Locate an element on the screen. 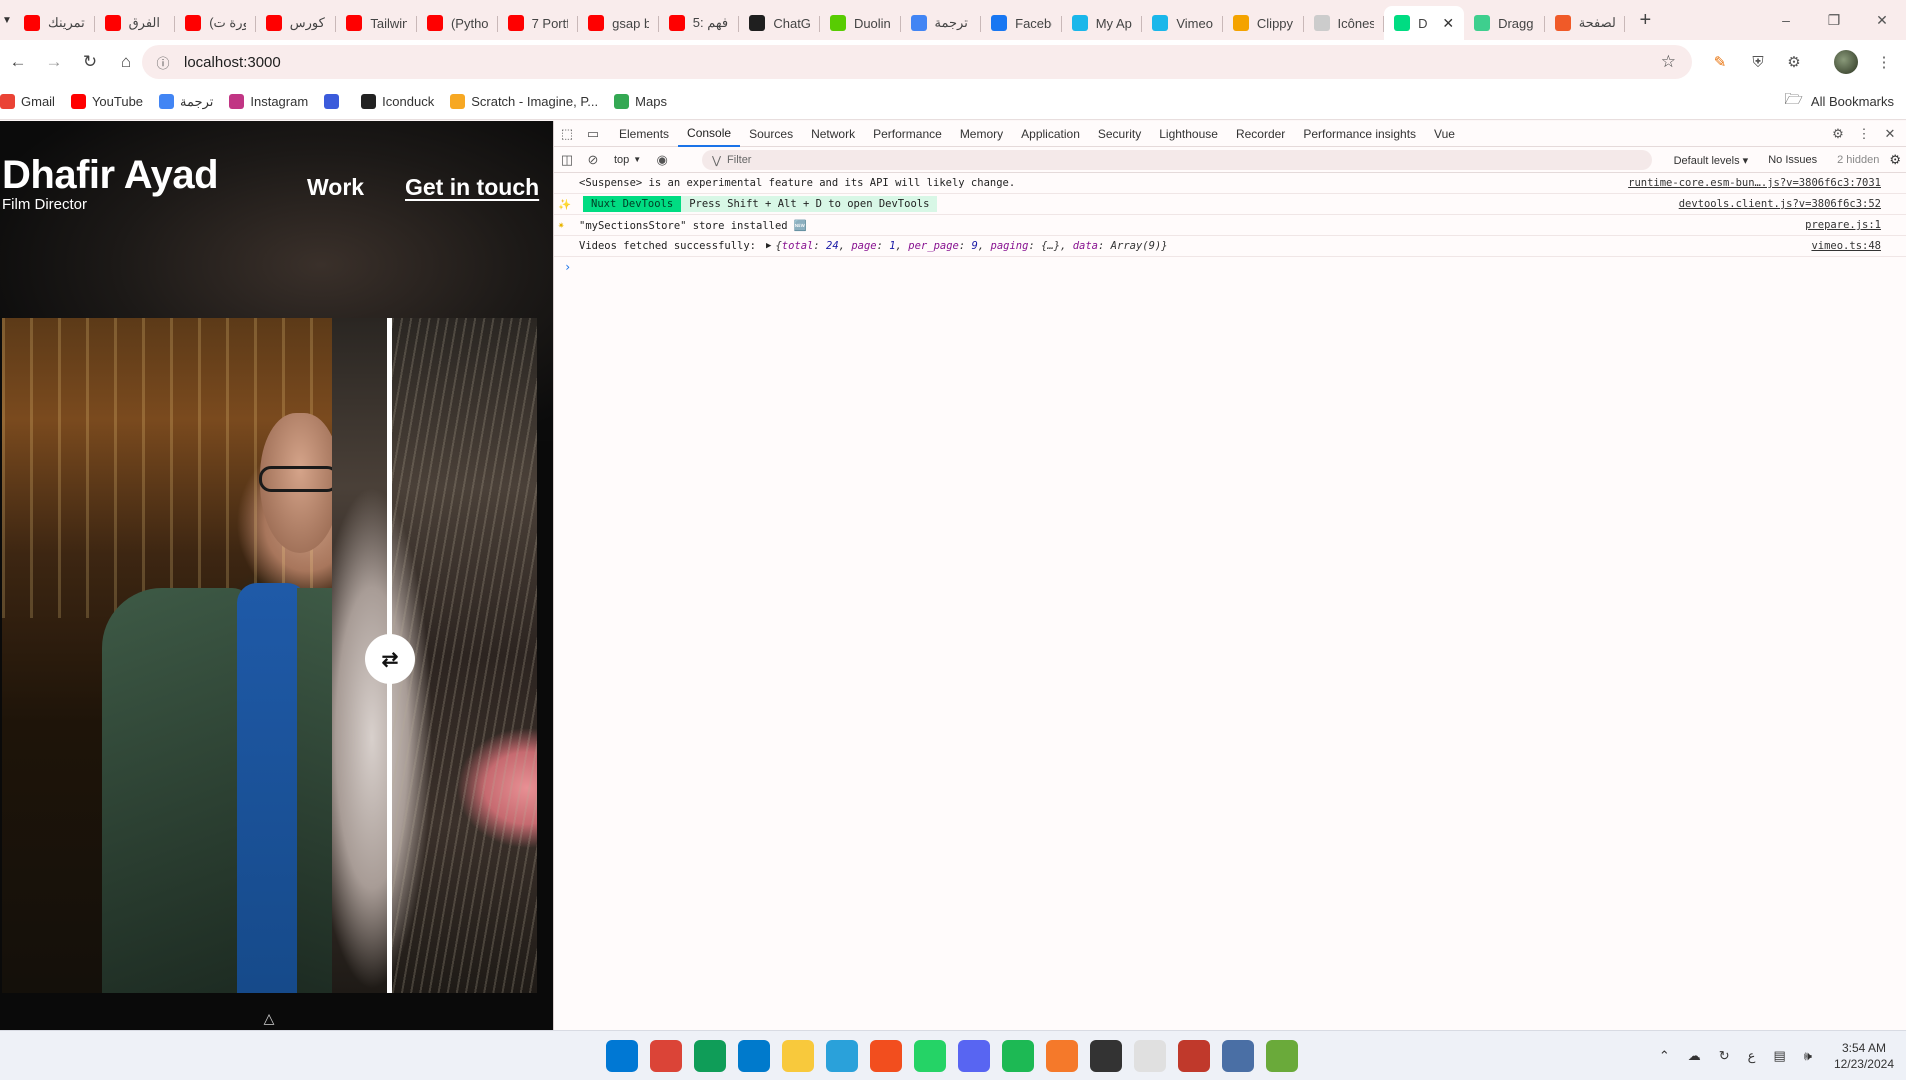 The width and height of the screenshot is (1906, 1080). browser-tab: Icônes is located at coordinates (1344, 23).